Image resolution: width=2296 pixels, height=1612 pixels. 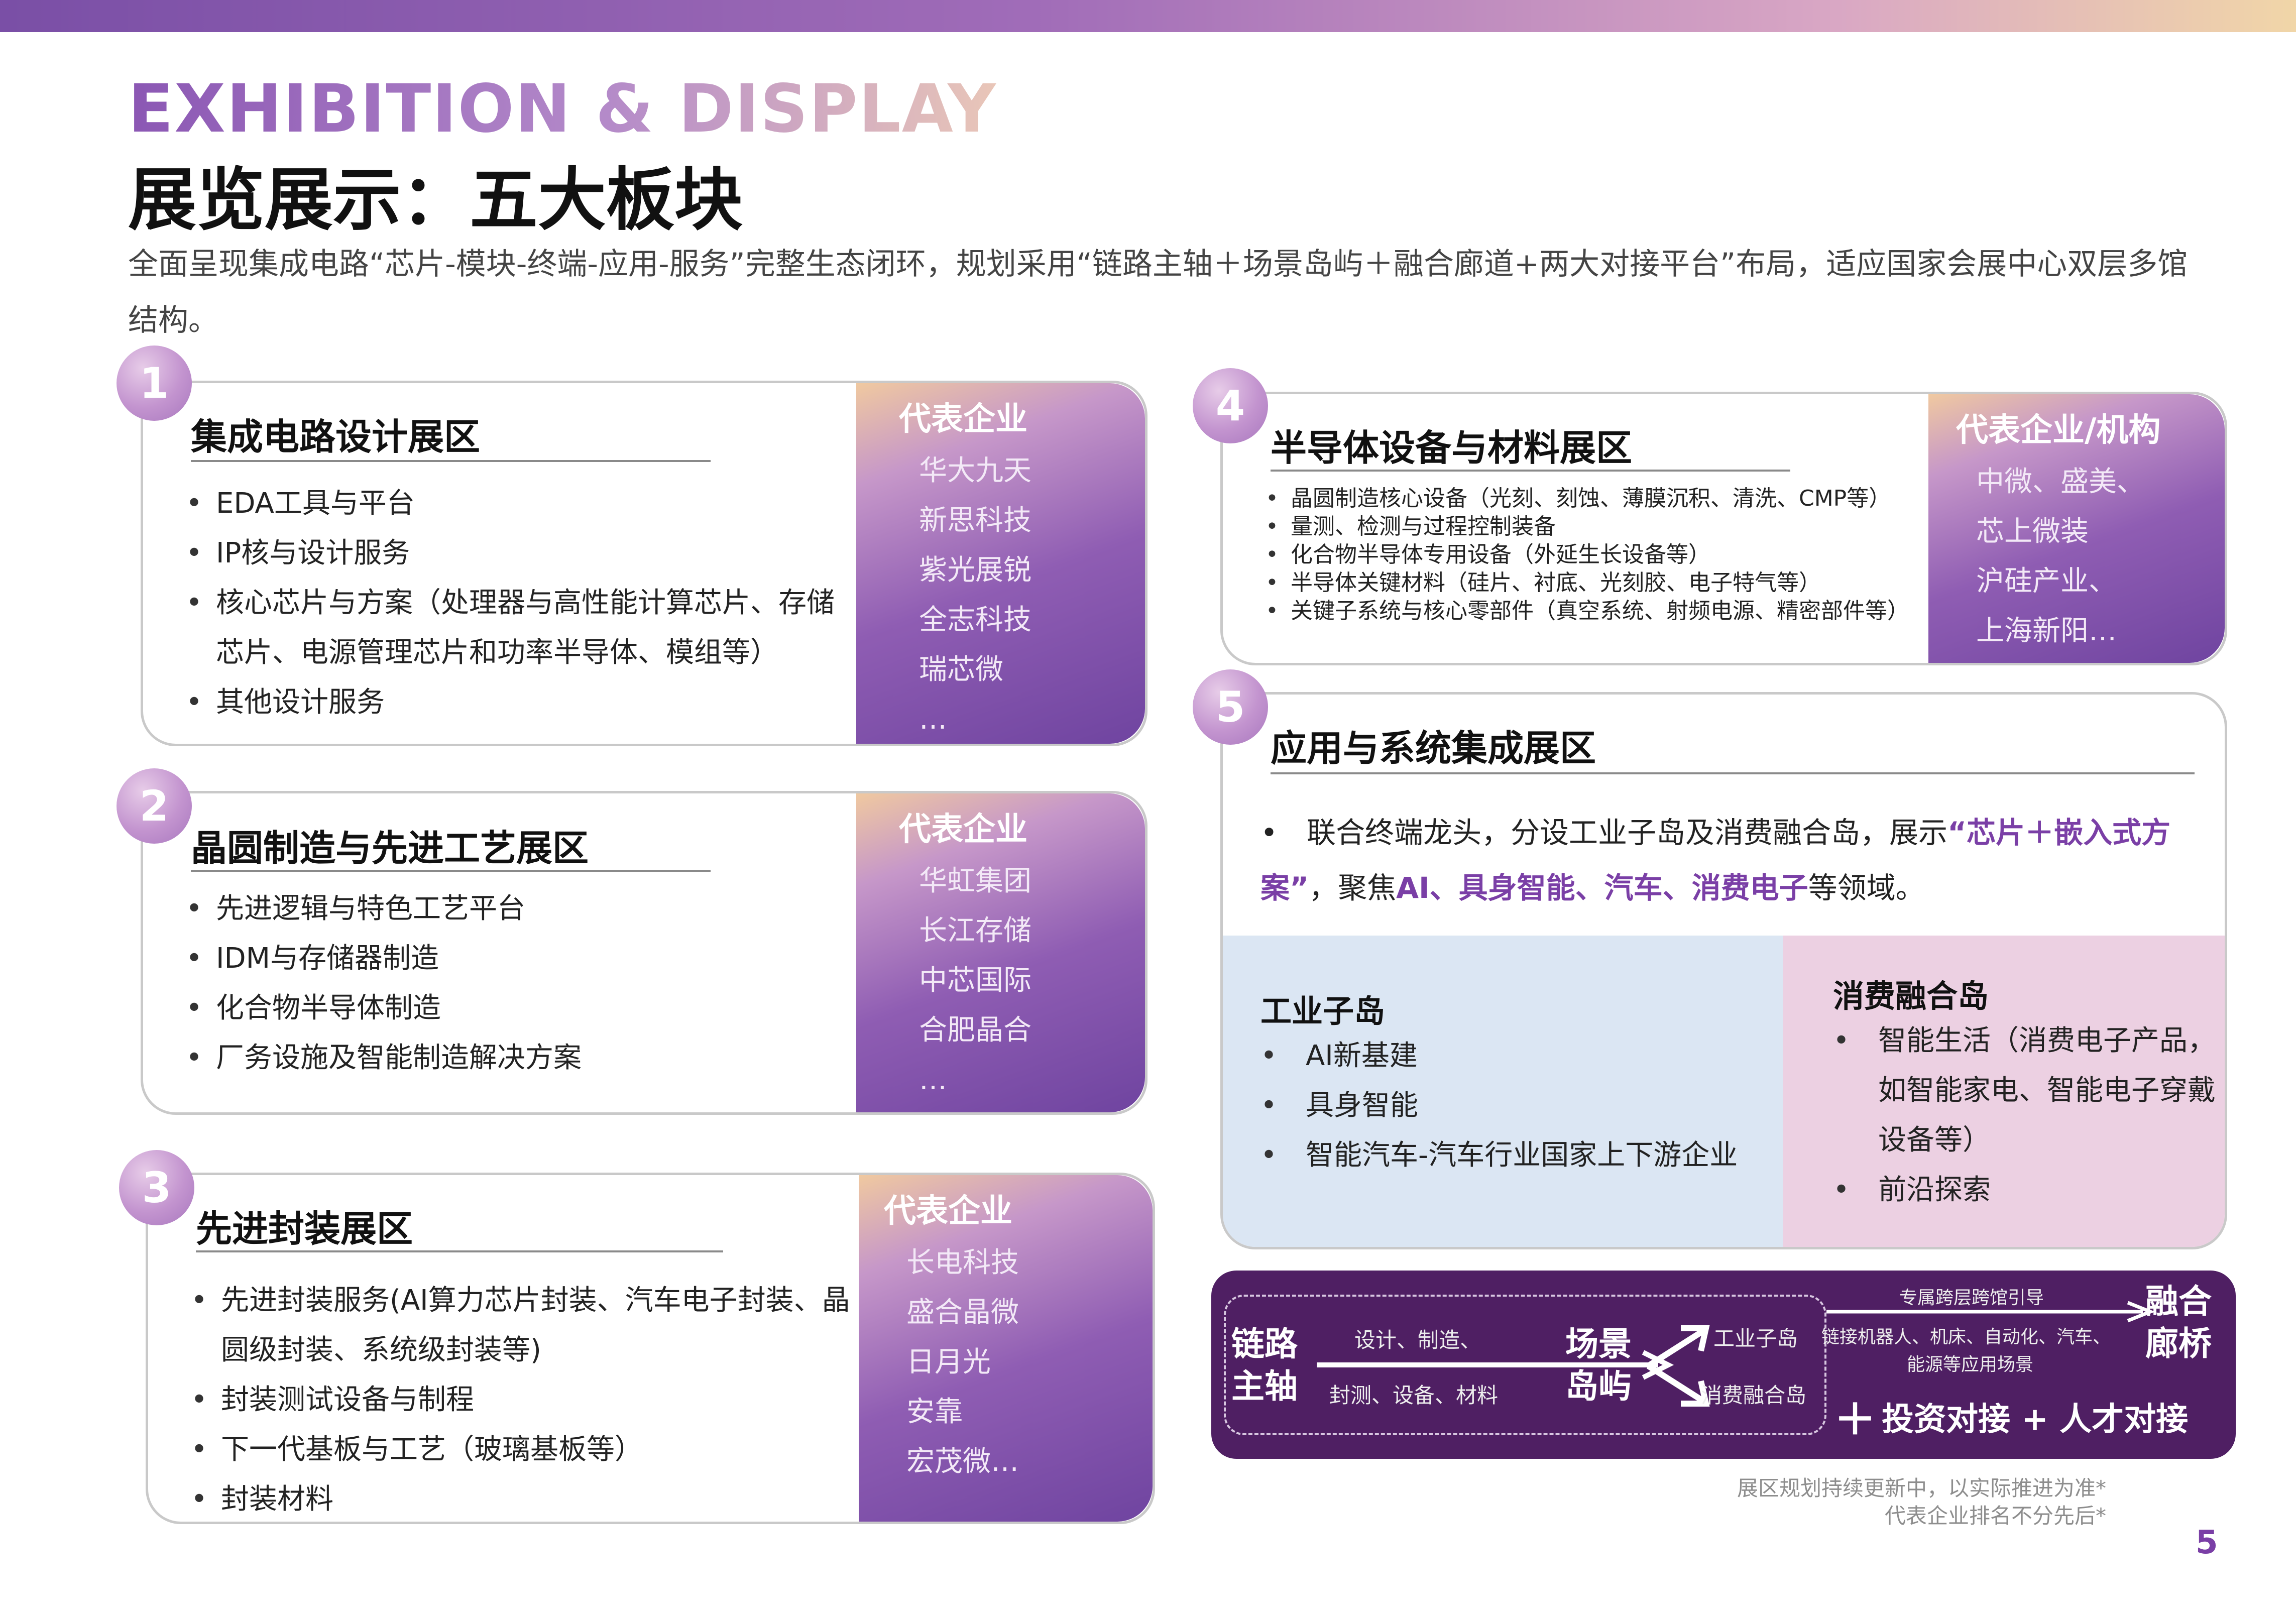 I want to click on desc-highlight: AI、具身智能、汽车、消费电子, so click(x=1602, y=888).